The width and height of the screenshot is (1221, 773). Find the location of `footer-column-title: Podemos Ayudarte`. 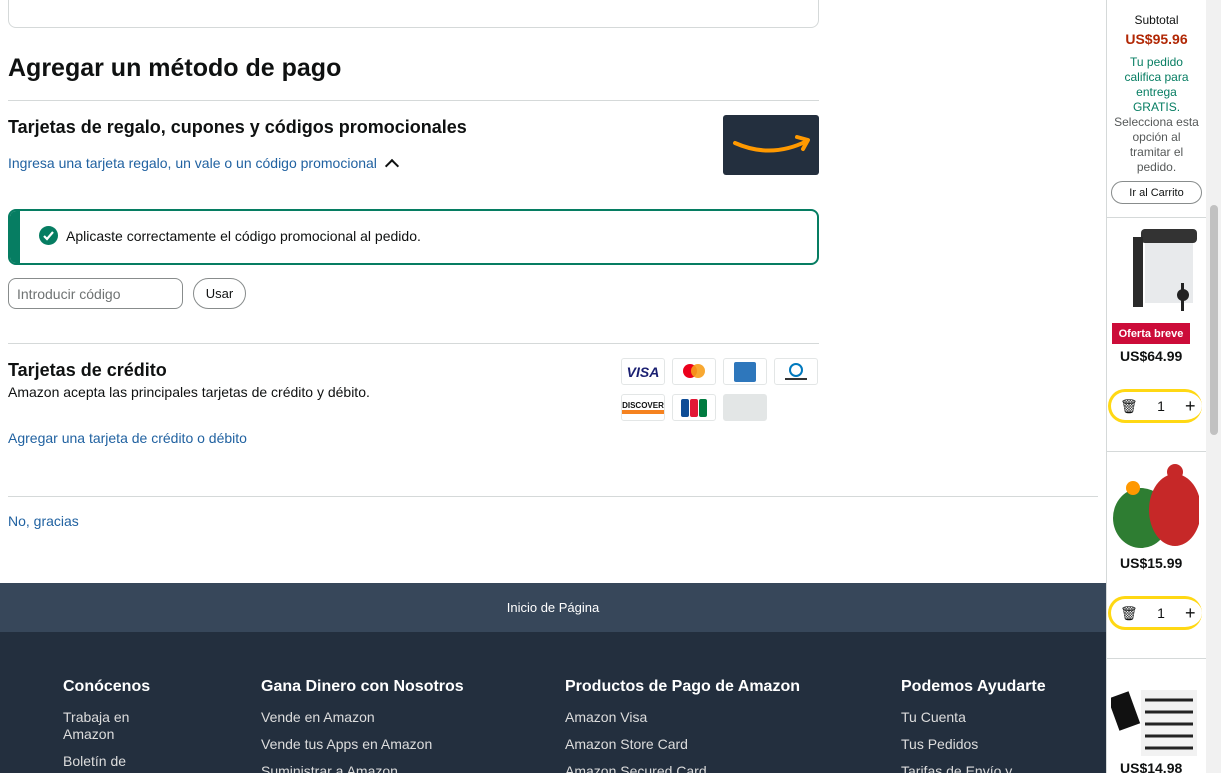

footer-column-title: Podemos Ayudarte is located at coordinates (973, 686).